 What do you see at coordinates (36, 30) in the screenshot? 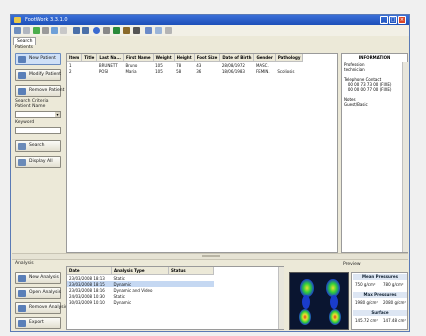
I see `toolbar-add-icon` at bounding box center [36, 30].